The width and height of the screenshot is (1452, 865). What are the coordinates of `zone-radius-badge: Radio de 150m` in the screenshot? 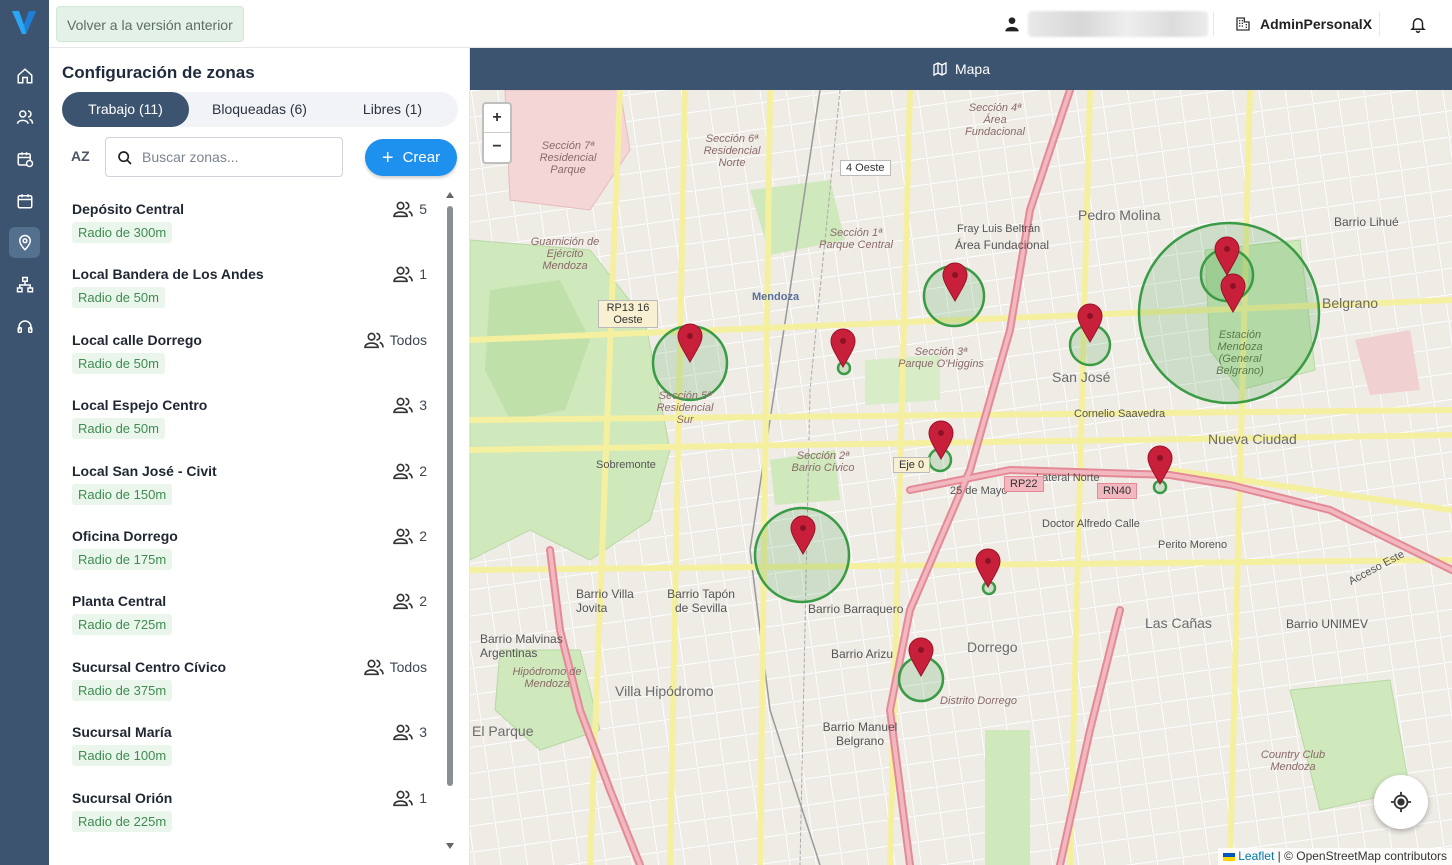 It's located at (122, 494).